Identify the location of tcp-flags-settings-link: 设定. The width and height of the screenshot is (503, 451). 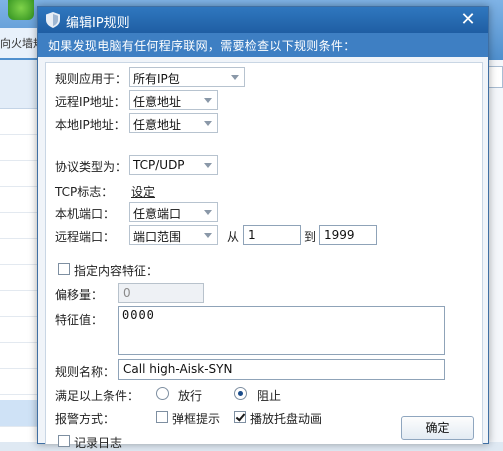
(143, 191).